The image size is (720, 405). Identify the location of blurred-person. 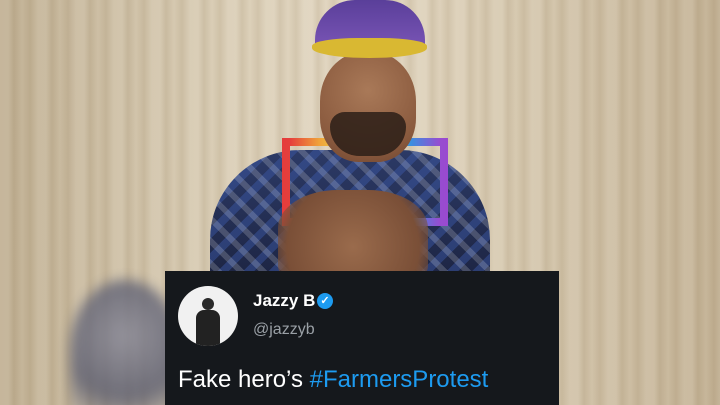
(125, 342).